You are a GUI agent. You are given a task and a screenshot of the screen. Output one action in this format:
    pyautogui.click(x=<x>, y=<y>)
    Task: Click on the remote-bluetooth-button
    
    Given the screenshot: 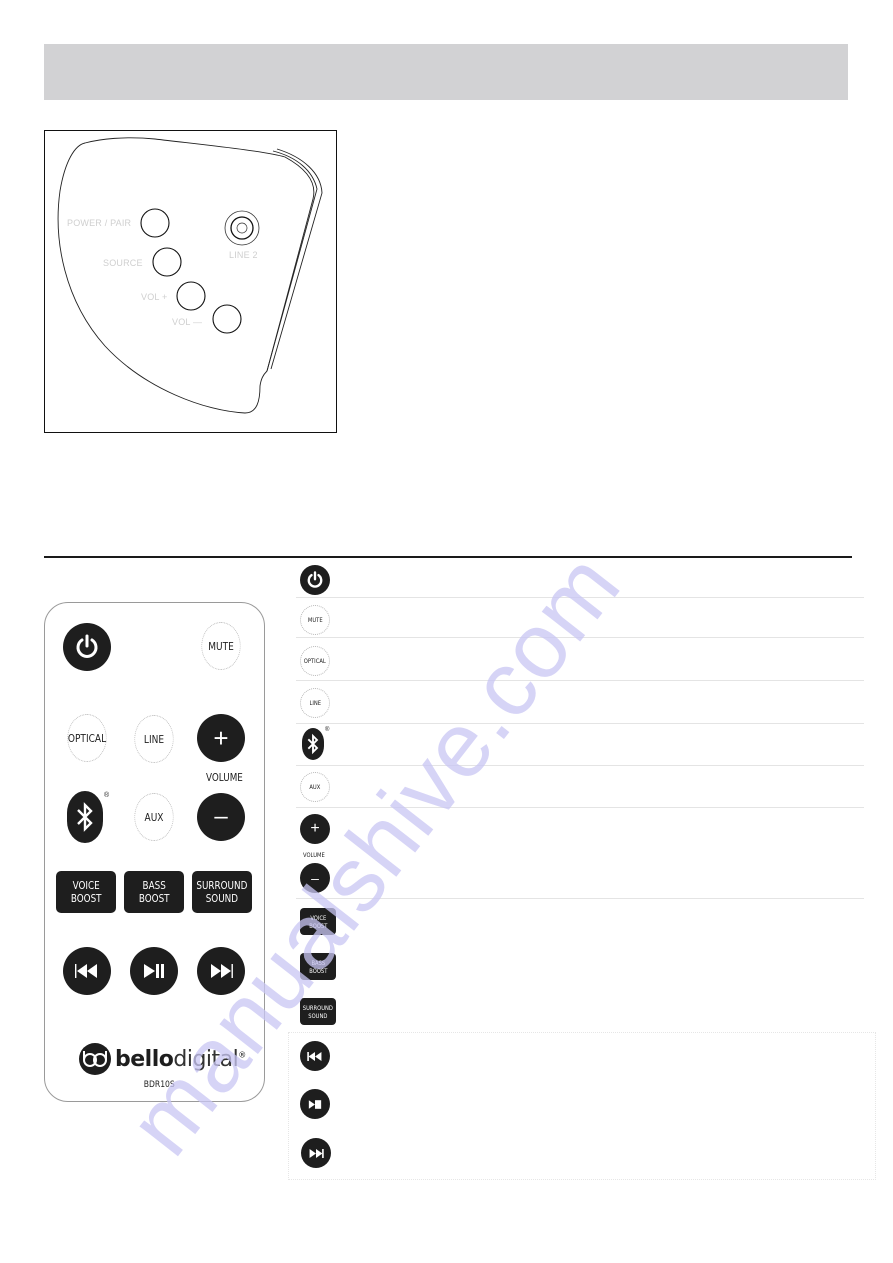 What is the action you would take?
    pyautogui.click(x=85, y=817)
    